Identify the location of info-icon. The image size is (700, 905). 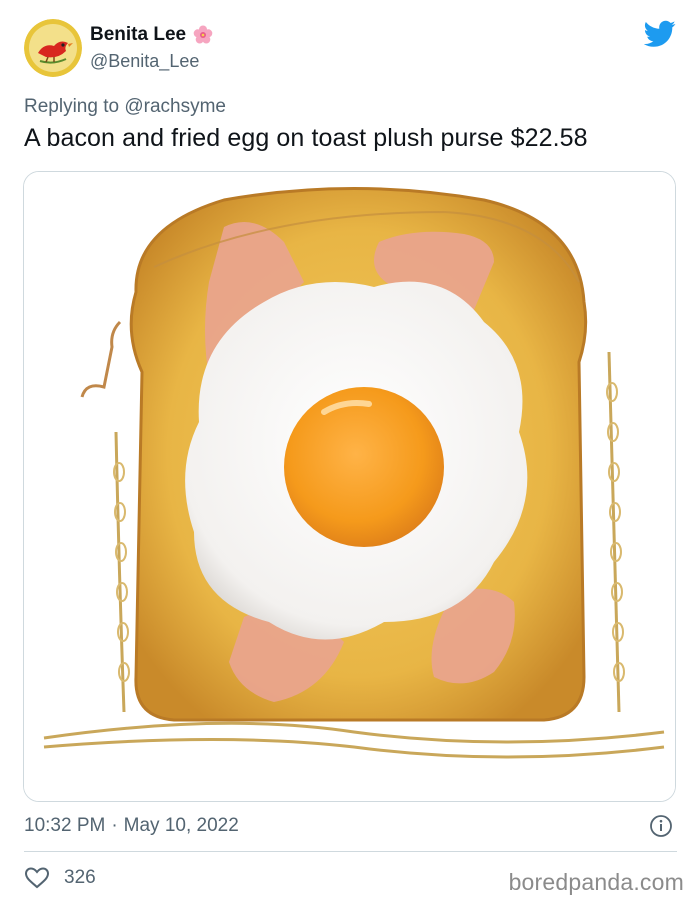
(661, 826).